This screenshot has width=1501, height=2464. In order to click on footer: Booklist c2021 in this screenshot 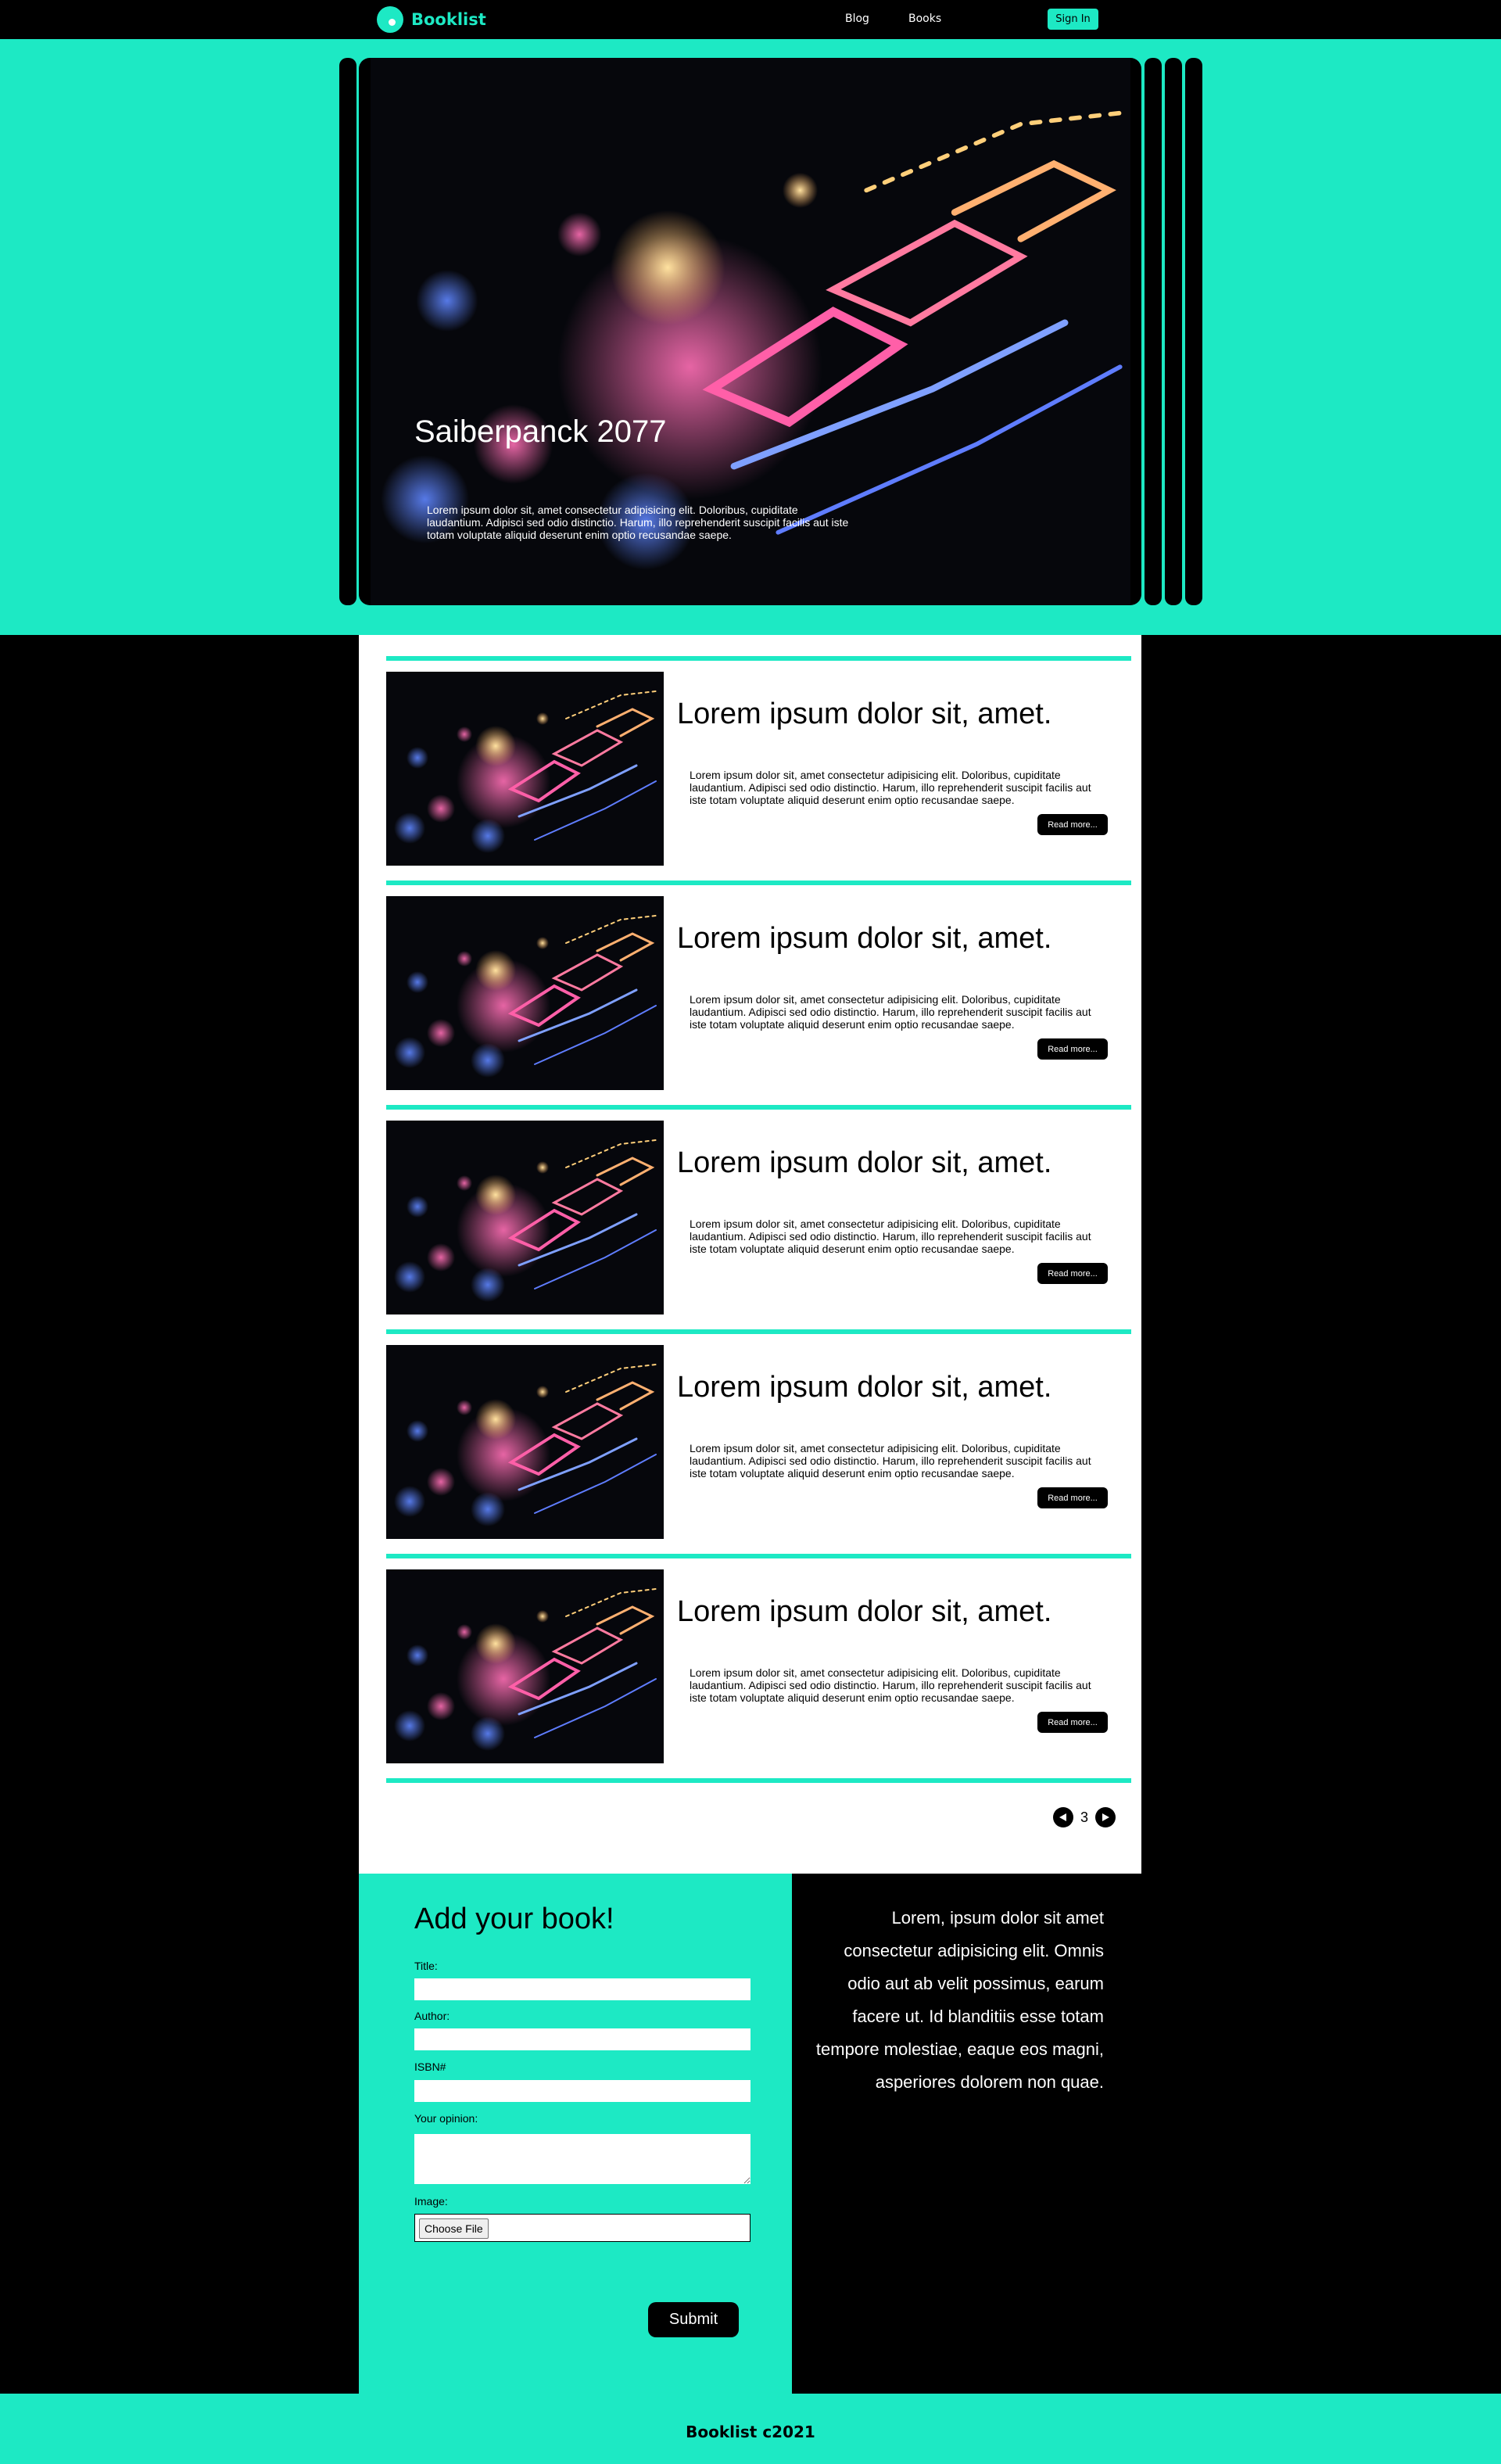, I will do `click(750, 2429)`.